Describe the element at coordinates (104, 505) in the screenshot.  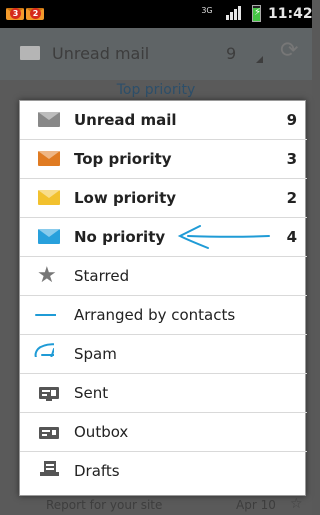
I see `message-subject: Report for your site` at that location.